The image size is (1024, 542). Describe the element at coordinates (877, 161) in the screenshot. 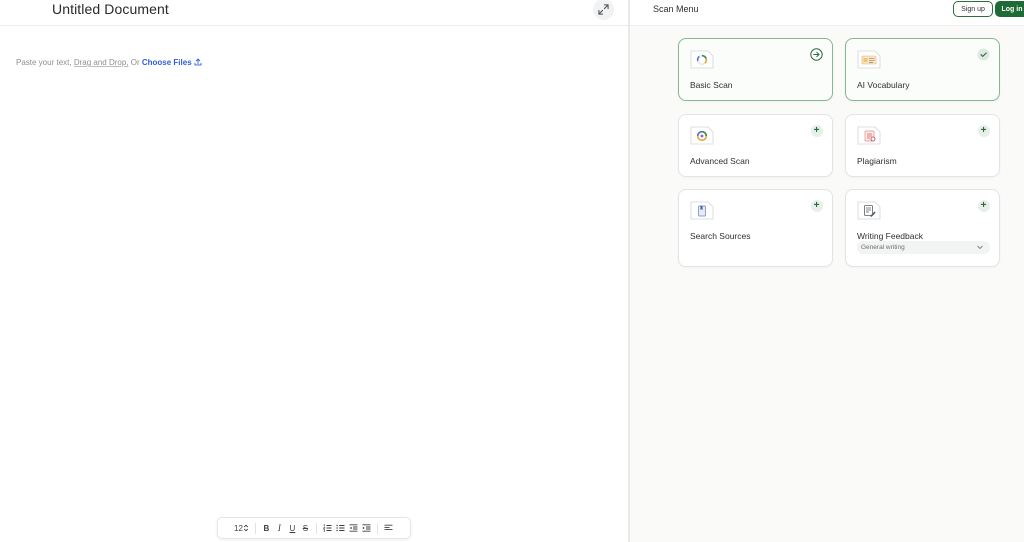

I see `card-label: Plagiarism` at that location.